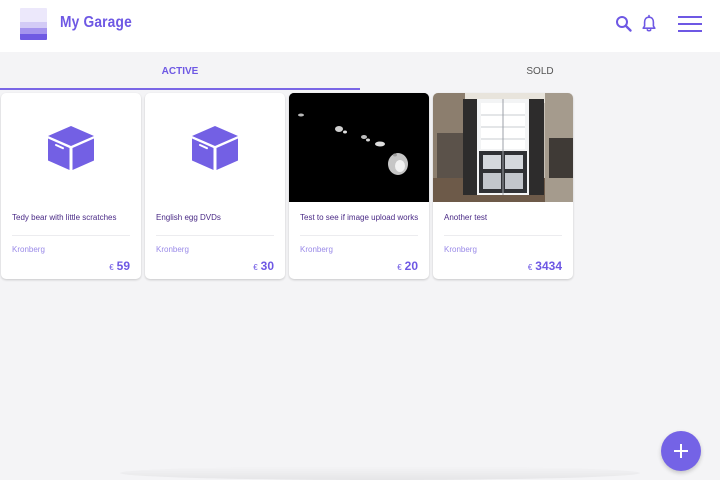 The image size is (720, 480). What do you see at coordinates (267, 266) in the screenshot?
I see `price-value: 30` at bounding box center [267, 266].